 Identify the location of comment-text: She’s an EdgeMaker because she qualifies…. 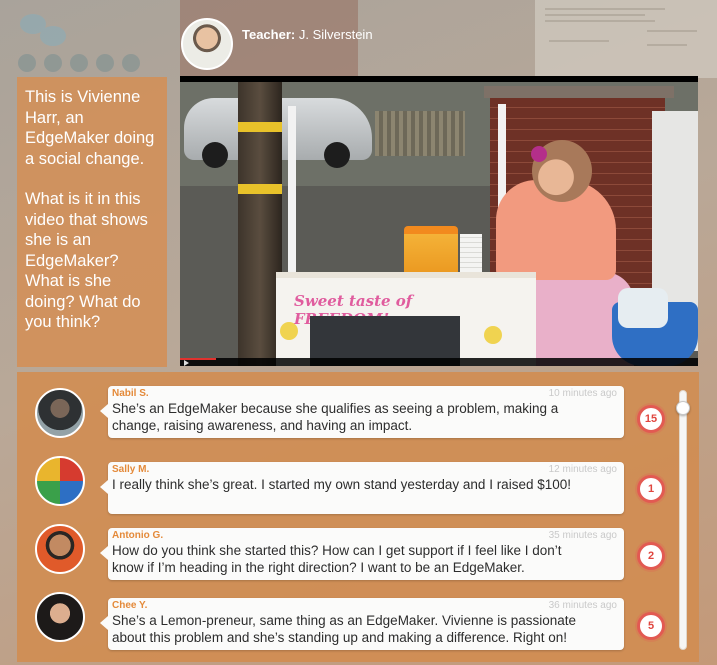
(335, 417).